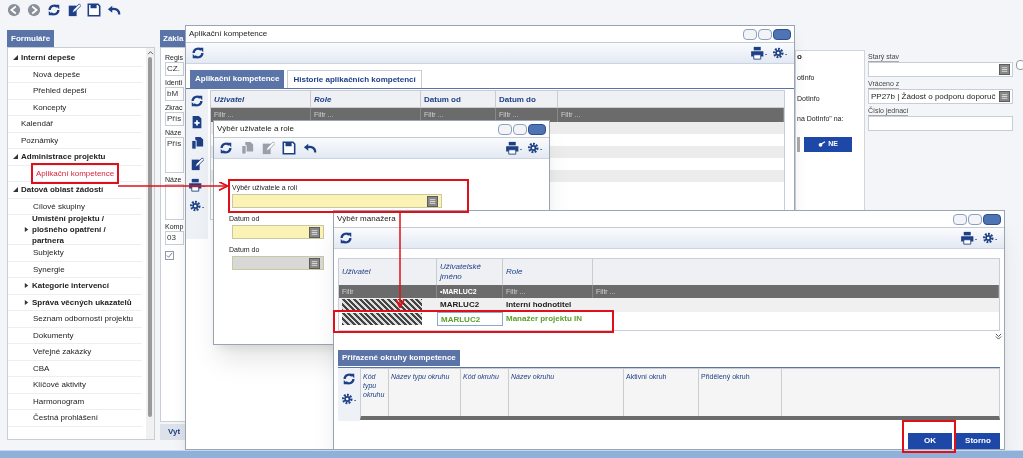 The height and width of the screenshot is (458, 1023). I want to click on copy-icon, so click(197, 143).